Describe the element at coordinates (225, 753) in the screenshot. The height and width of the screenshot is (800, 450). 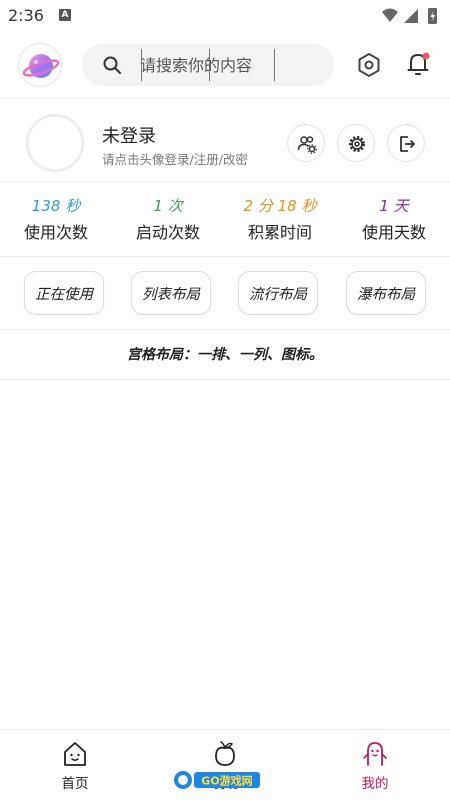
I see `peach-icon` at that location.